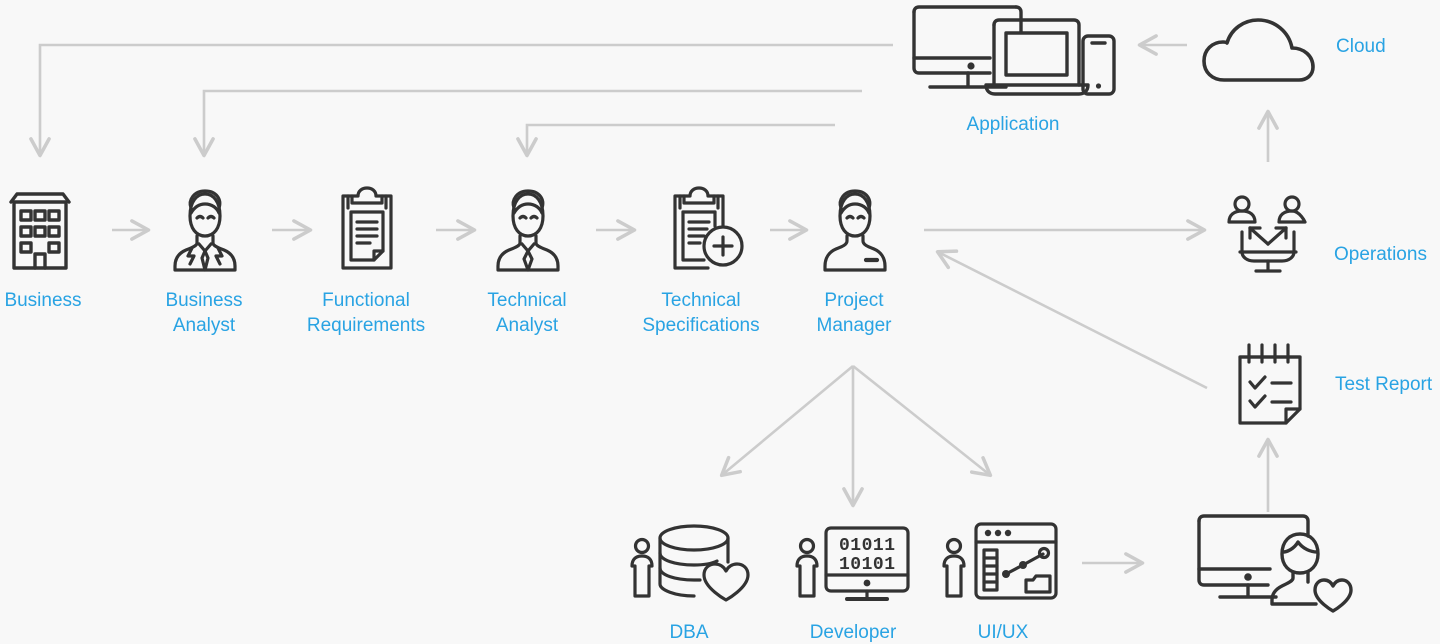  I want to click on business-analyst-icon, so click(205, 230).